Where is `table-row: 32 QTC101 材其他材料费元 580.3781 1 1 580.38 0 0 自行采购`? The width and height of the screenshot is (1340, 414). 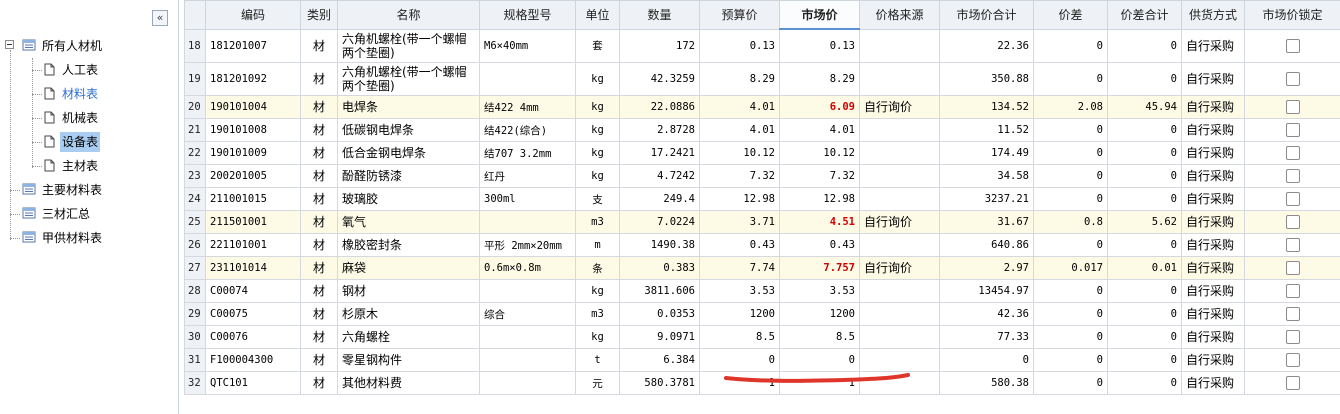
table-row: 32 QTC101 材其他材料费元 580.3781 1 1 580.38 0 0 自行采购 is located at coordinates (762, 383).